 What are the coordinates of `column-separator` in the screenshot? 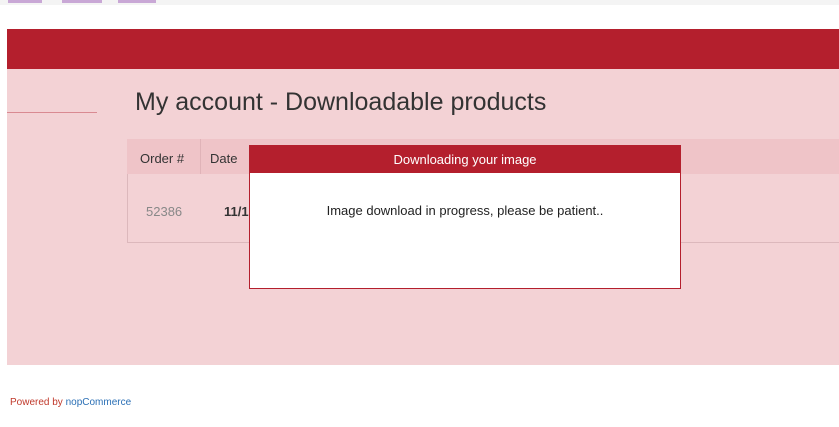 It's located at (200, 156).